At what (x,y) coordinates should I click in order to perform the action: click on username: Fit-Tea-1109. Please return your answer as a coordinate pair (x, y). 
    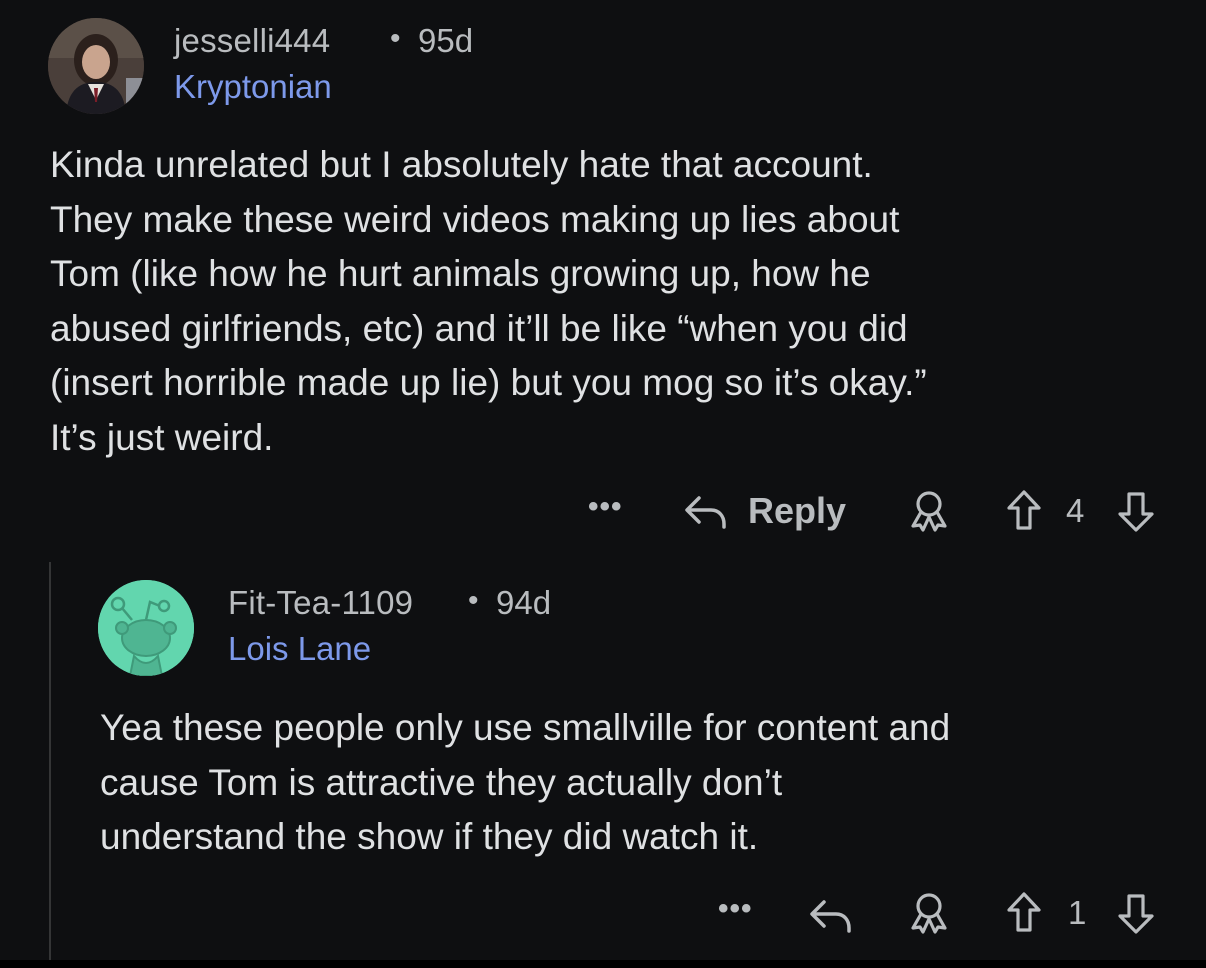
    Looking at the image, I should click on (320, 603).